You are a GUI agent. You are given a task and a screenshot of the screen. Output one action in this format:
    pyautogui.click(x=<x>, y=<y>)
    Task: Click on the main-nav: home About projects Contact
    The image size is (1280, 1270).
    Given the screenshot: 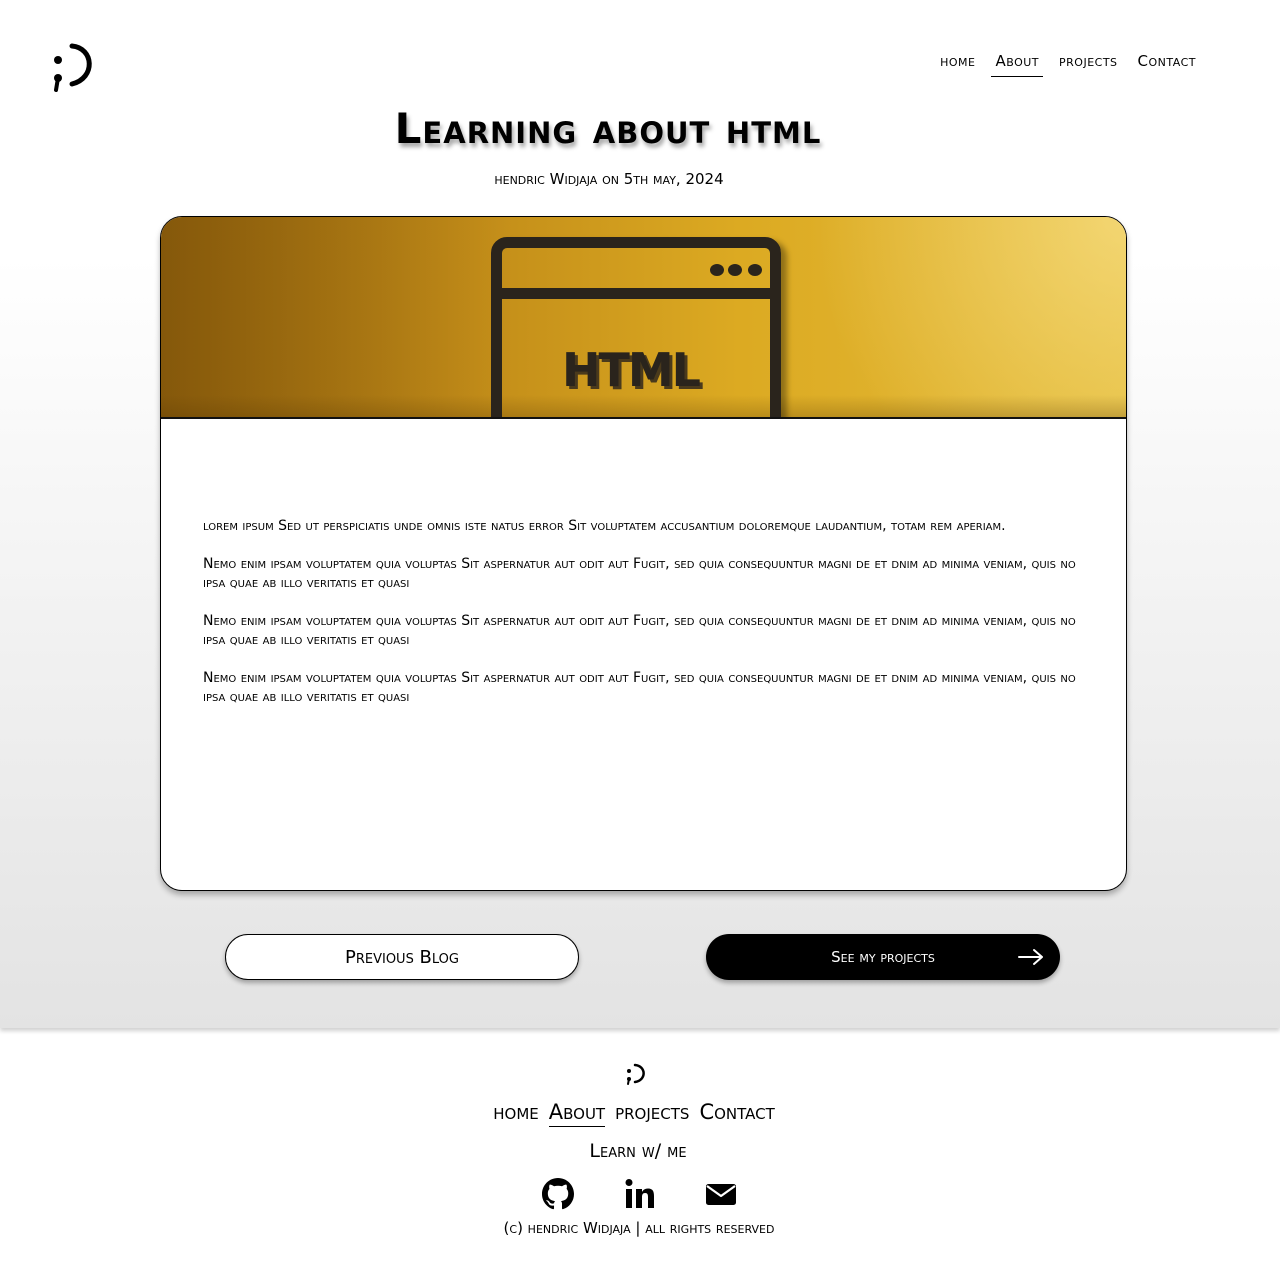 What is the action you would take?
    pyautogui.click(x=1068, y=64)
    